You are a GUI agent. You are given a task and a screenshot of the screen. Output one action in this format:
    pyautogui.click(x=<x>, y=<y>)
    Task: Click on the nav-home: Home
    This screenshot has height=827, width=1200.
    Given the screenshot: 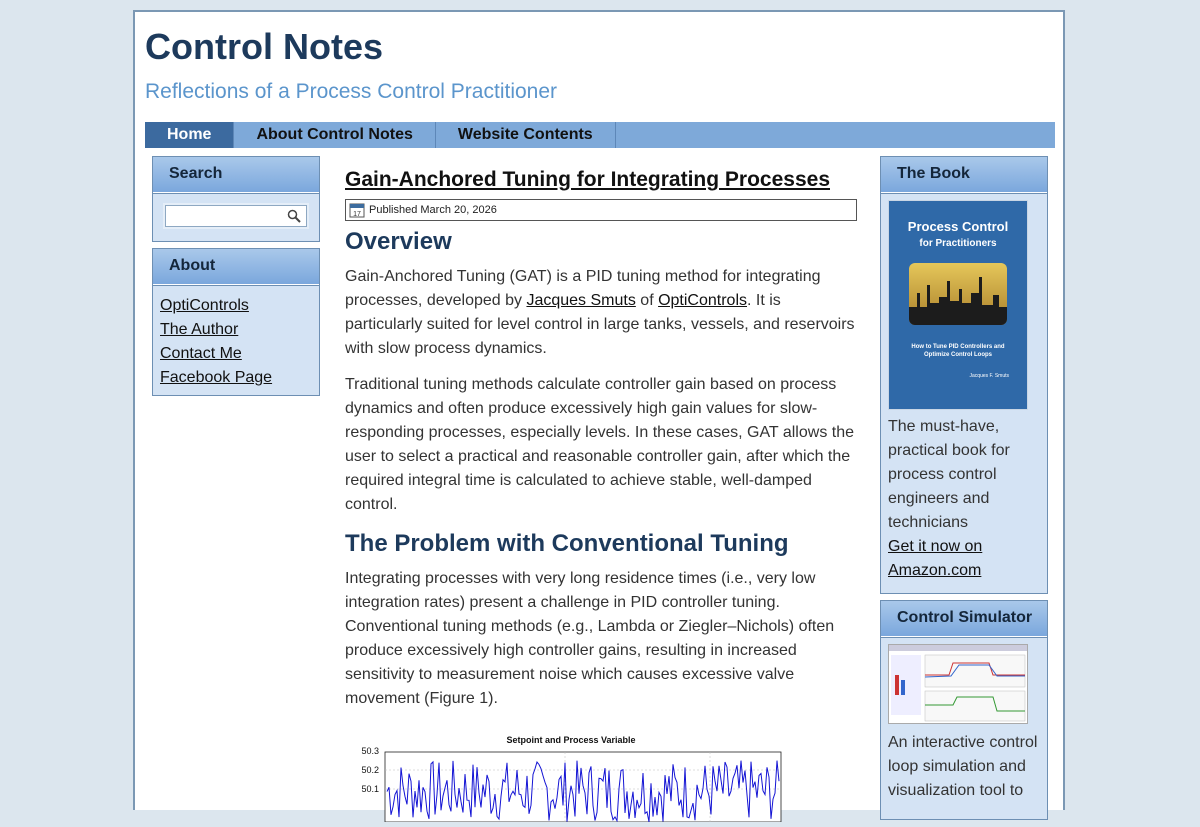 What is the action you would take?
    pyautogui.click(x=190, y=135)
    